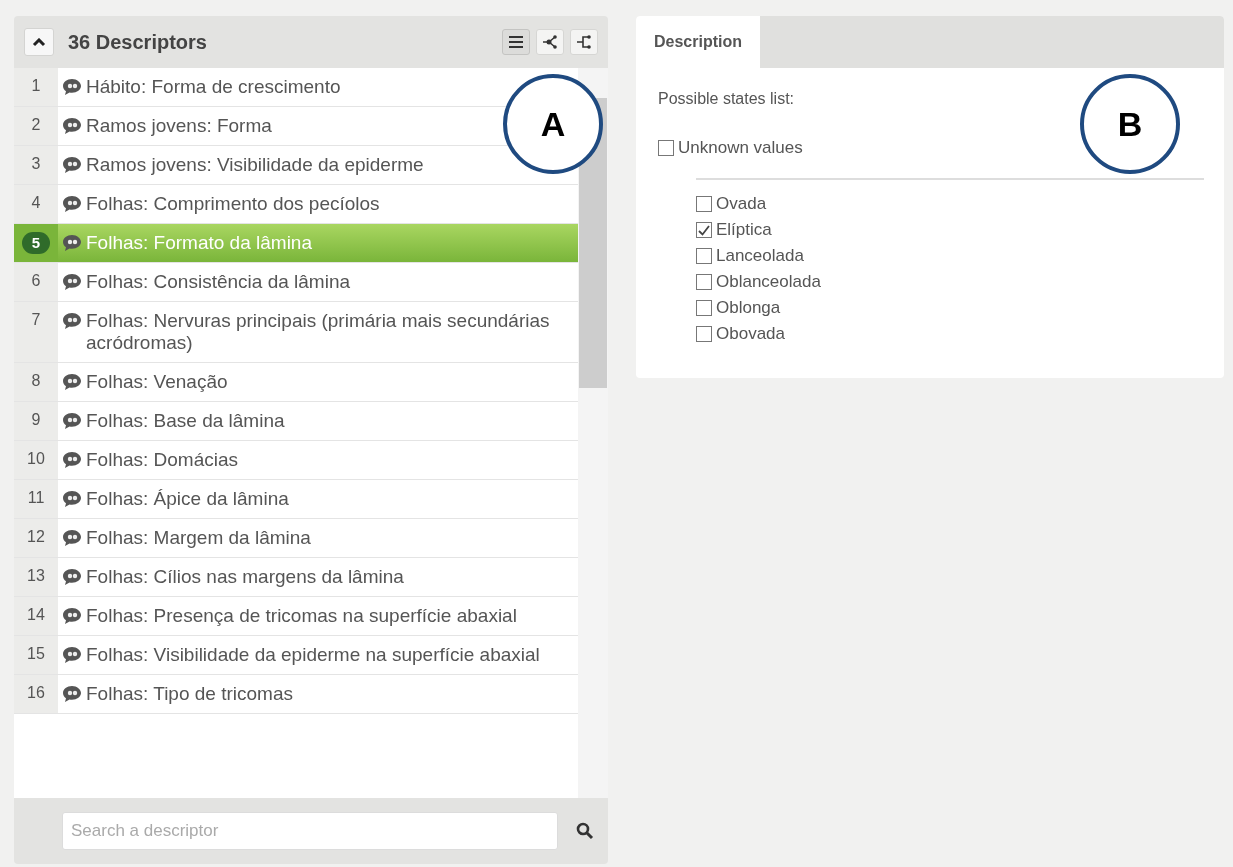 The image size is (1233, 867). Describe the element at coordinates (36, 320) in the screenshot. I see `row-number: 7` at that location.